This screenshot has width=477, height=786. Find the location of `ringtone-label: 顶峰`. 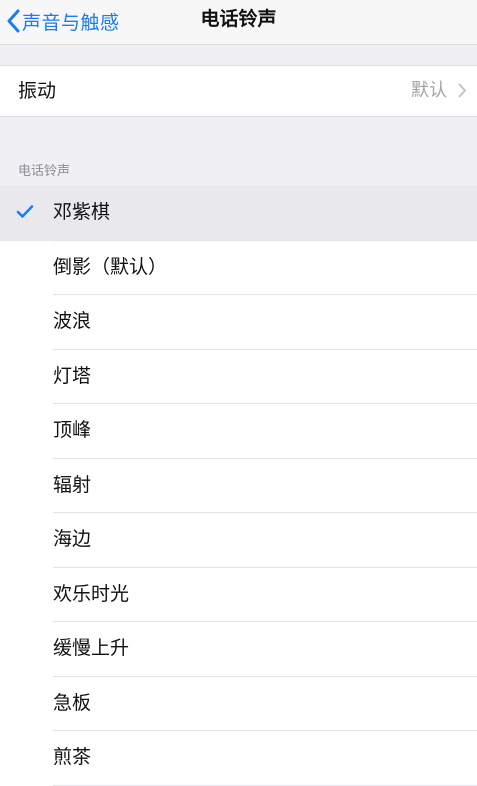

ringtone-label: 顶峰 is located at coordinates (72, 430).